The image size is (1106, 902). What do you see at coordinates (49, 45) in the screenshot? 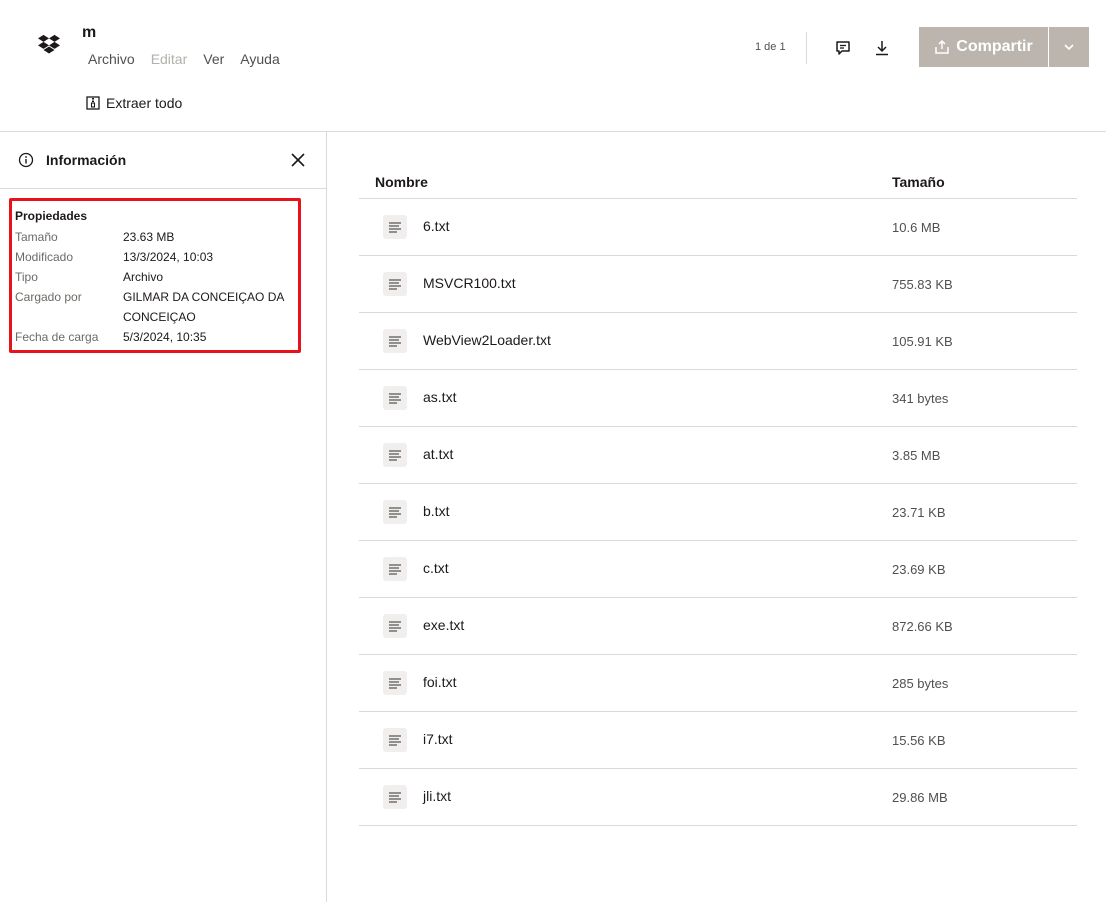
I see `dropbox-logo-icon` at bounding box center [49, 45].